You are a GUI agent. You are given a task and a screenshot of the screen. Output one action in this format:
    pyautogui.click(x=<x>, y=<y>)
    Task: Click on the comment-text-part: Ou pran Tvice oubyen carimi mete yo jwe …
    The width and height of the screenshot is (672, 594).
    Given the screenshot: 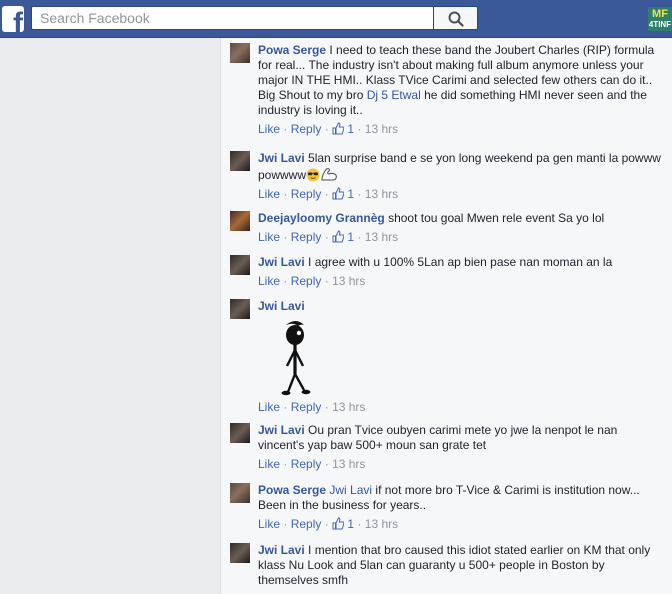 What is the action you would take?
    pyautogui.click(x=438, y=437)
    